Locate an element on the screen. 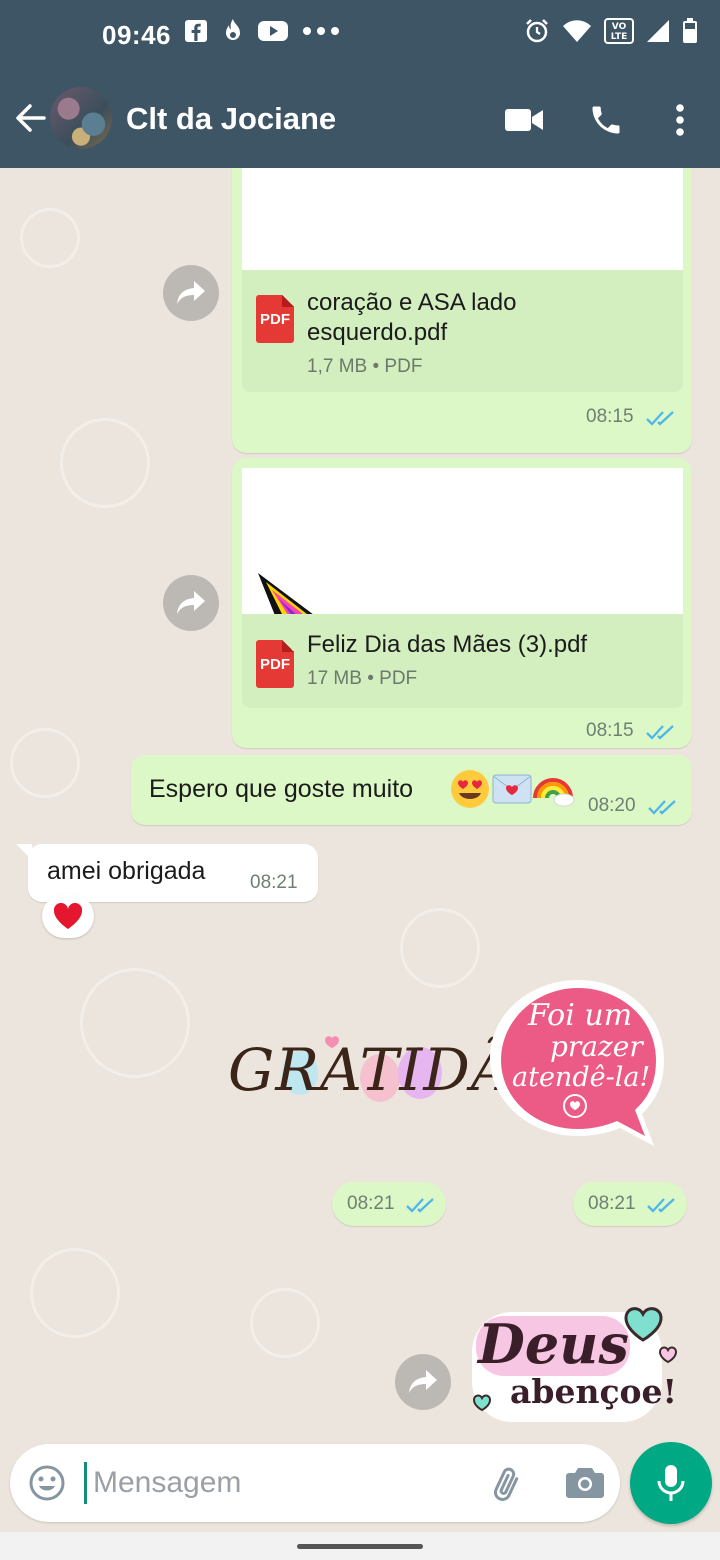  home-indicator is located at coordinates (360, 1546).